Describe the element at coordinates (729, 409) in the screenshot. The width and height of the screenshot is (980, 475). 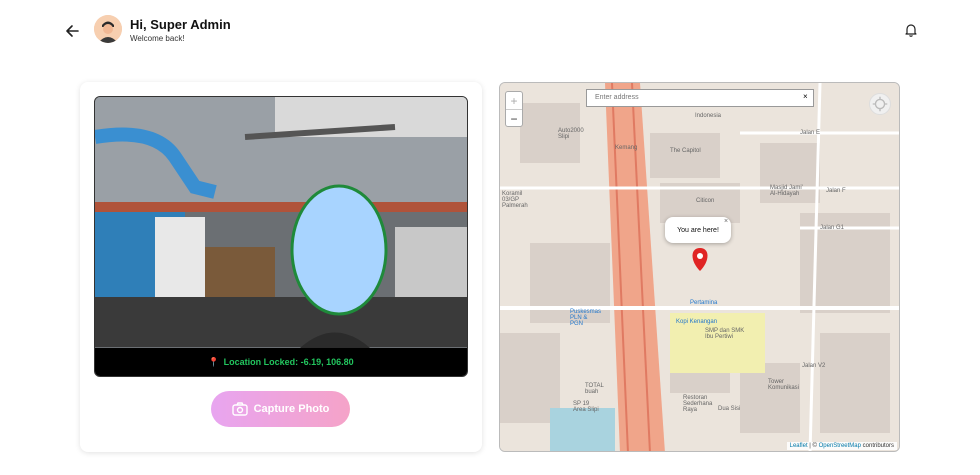
I see `map-label-dua-sisi: Dua Sisi` at that location.